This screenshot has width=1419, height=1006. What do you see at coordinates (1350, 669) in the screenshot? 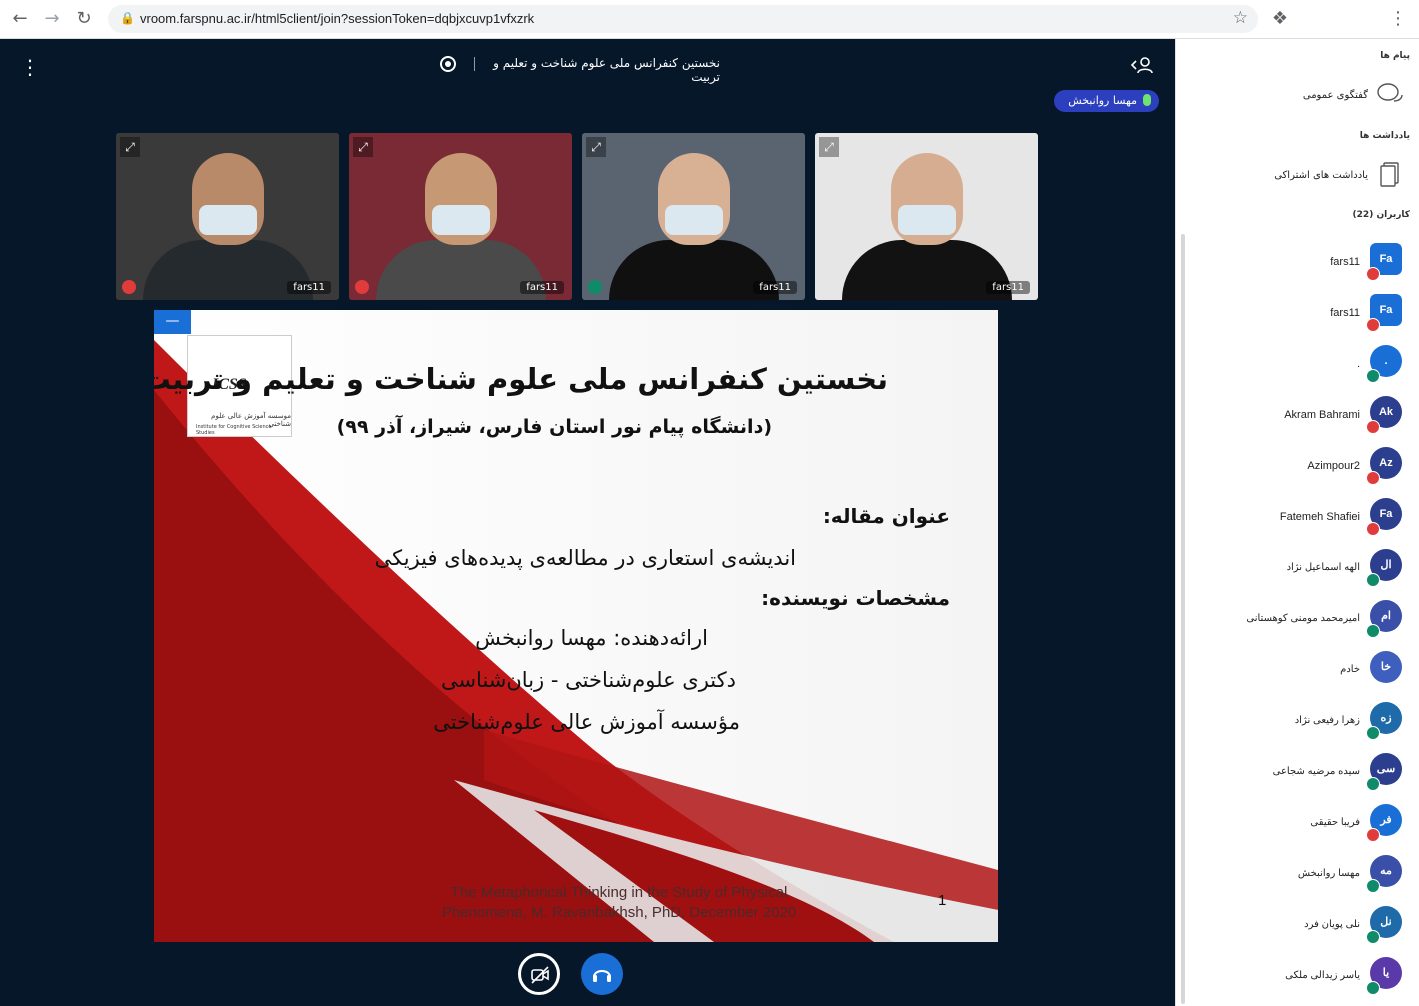
I see `user-name: خادم` at bounding box center [1350, 669].